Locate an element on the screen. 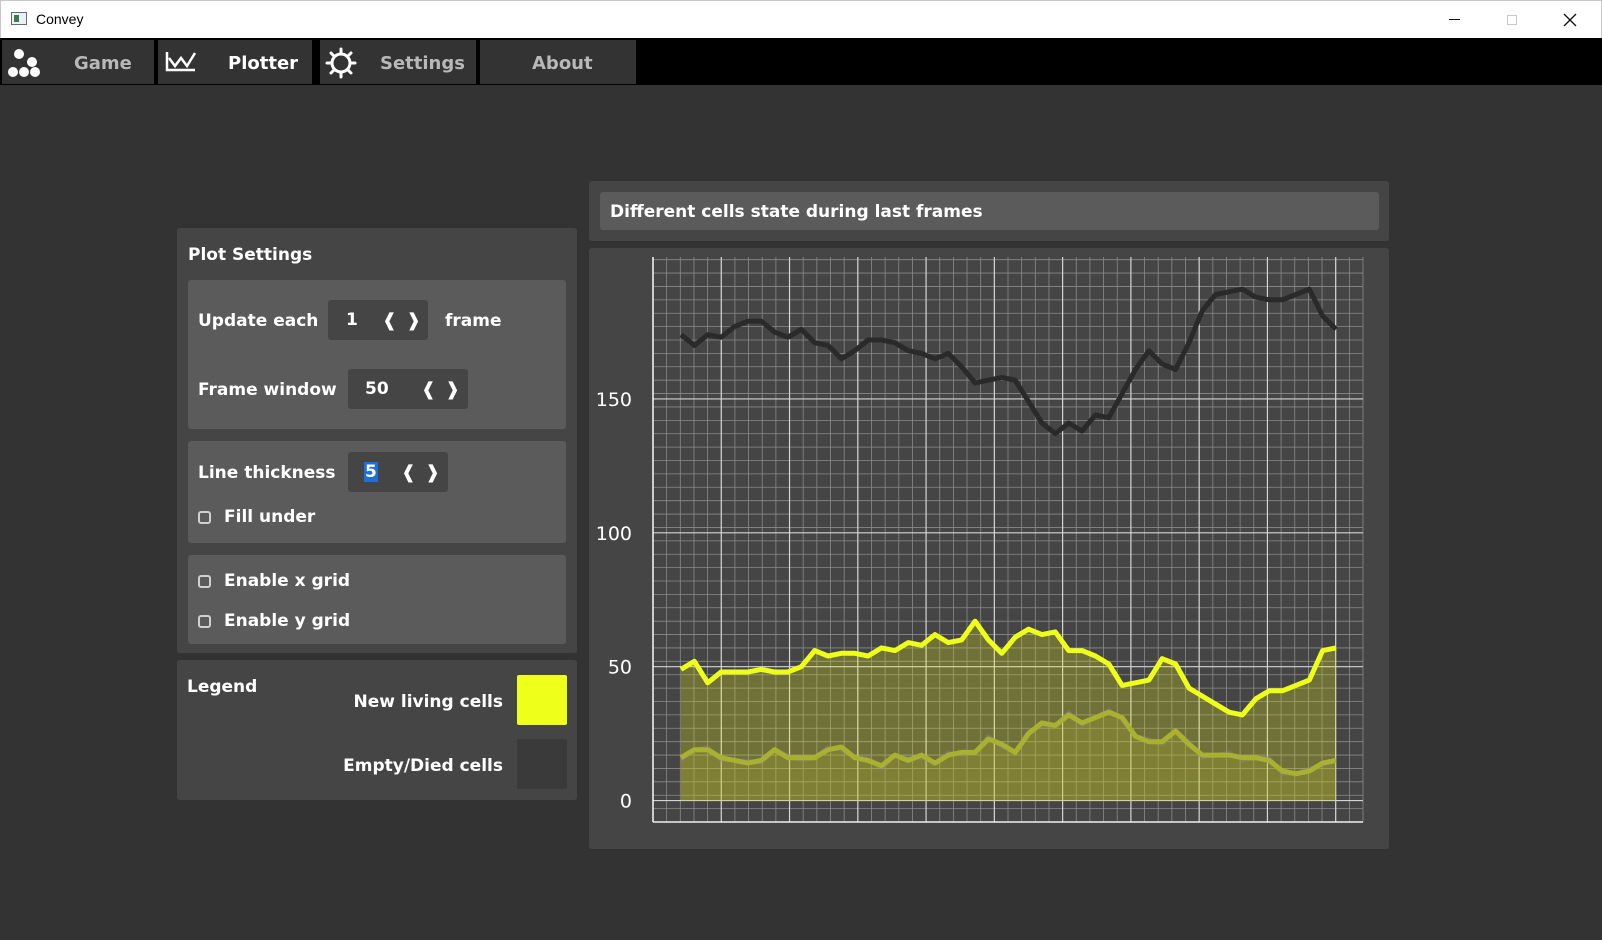 This screenshot has height=940, width=1602. y-tick-label: 150 is located at coordinates (614, 400).